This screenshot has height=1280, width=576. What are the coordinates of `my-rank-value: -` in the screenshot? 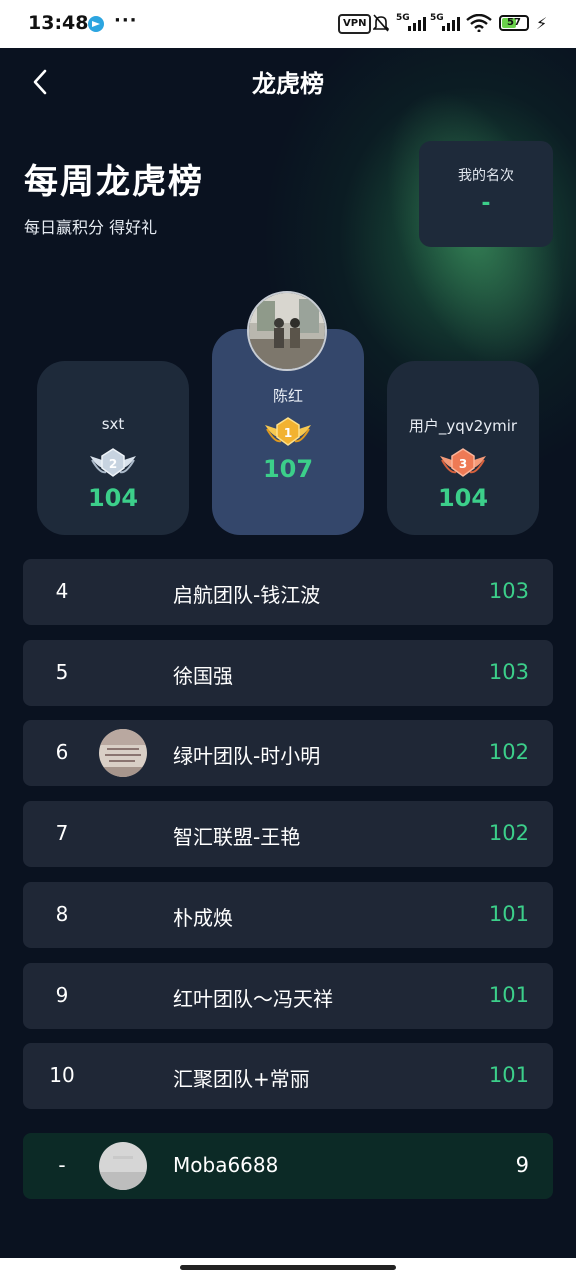 It's located at (486, 203).